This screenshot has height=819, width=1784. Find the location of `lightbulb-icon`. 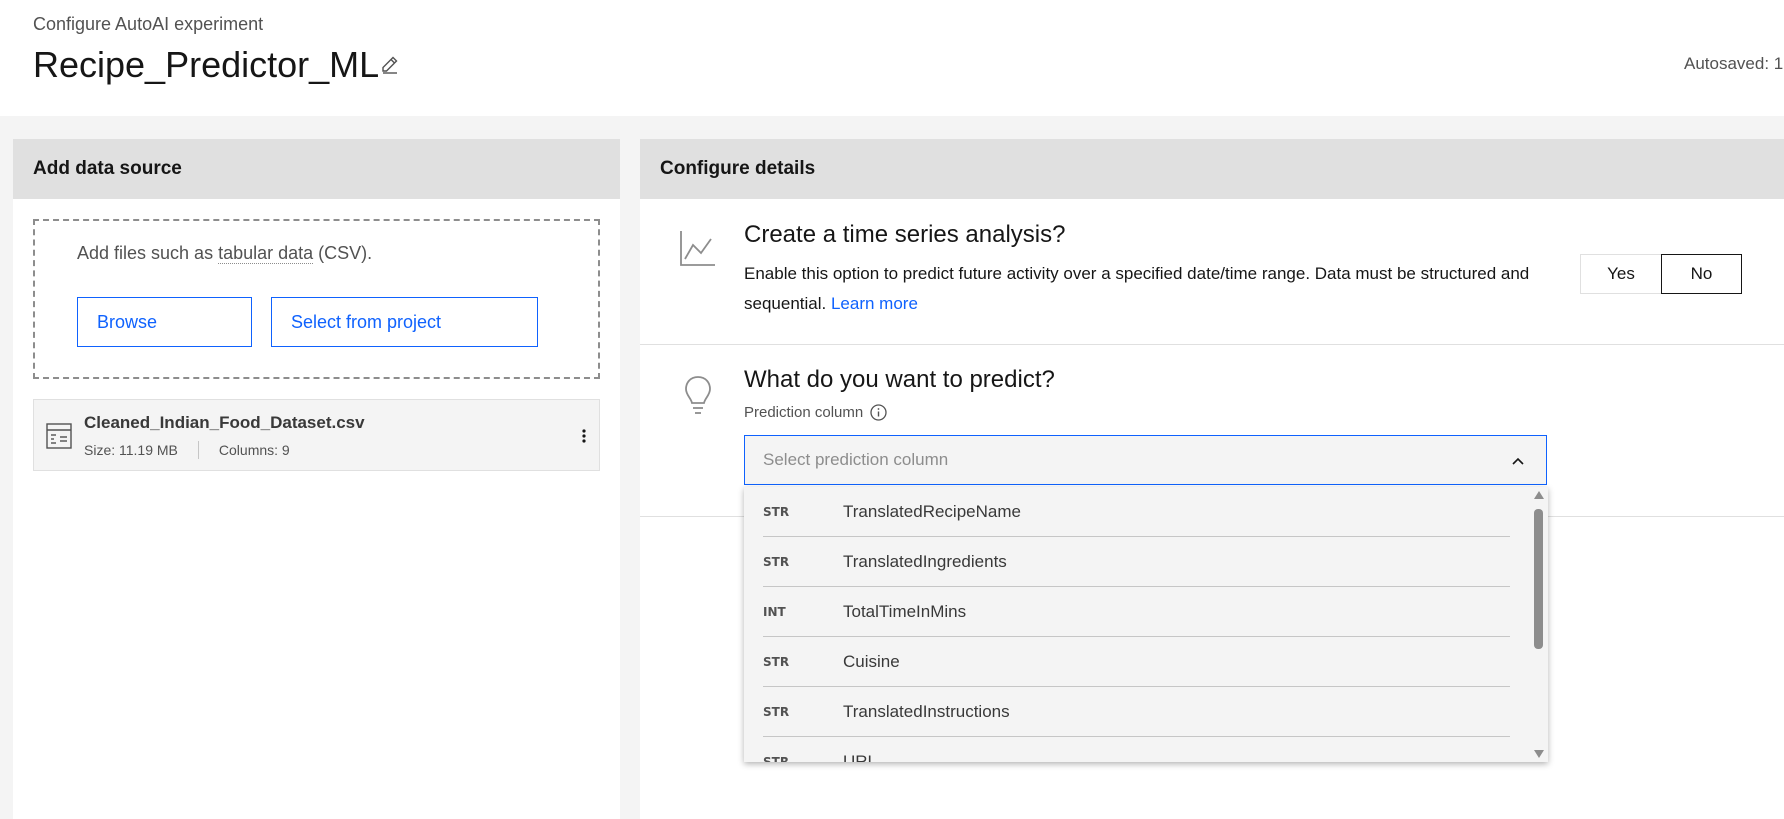

lightbulb-icon is located at coordinates (698, 395).